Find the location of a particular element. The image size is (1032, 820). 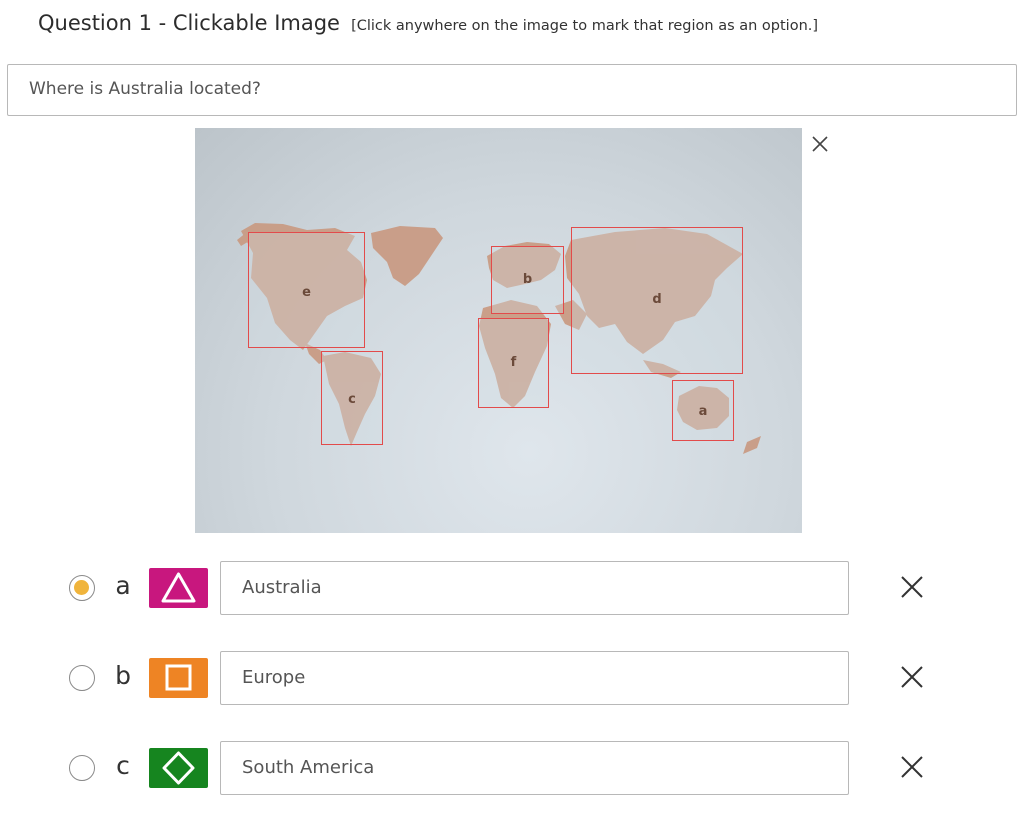

option-row-c: c South America is located at coordinates (516, 769).